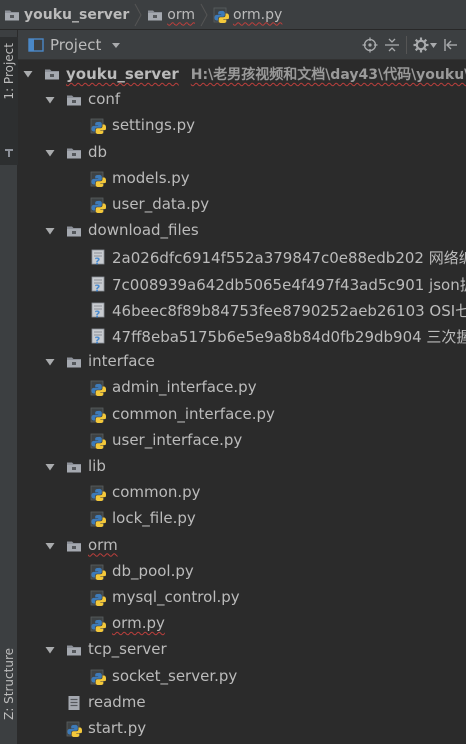 The width and height of the screenshot is (466, 744). I want to click on project-view-icon, so click(36, 44).